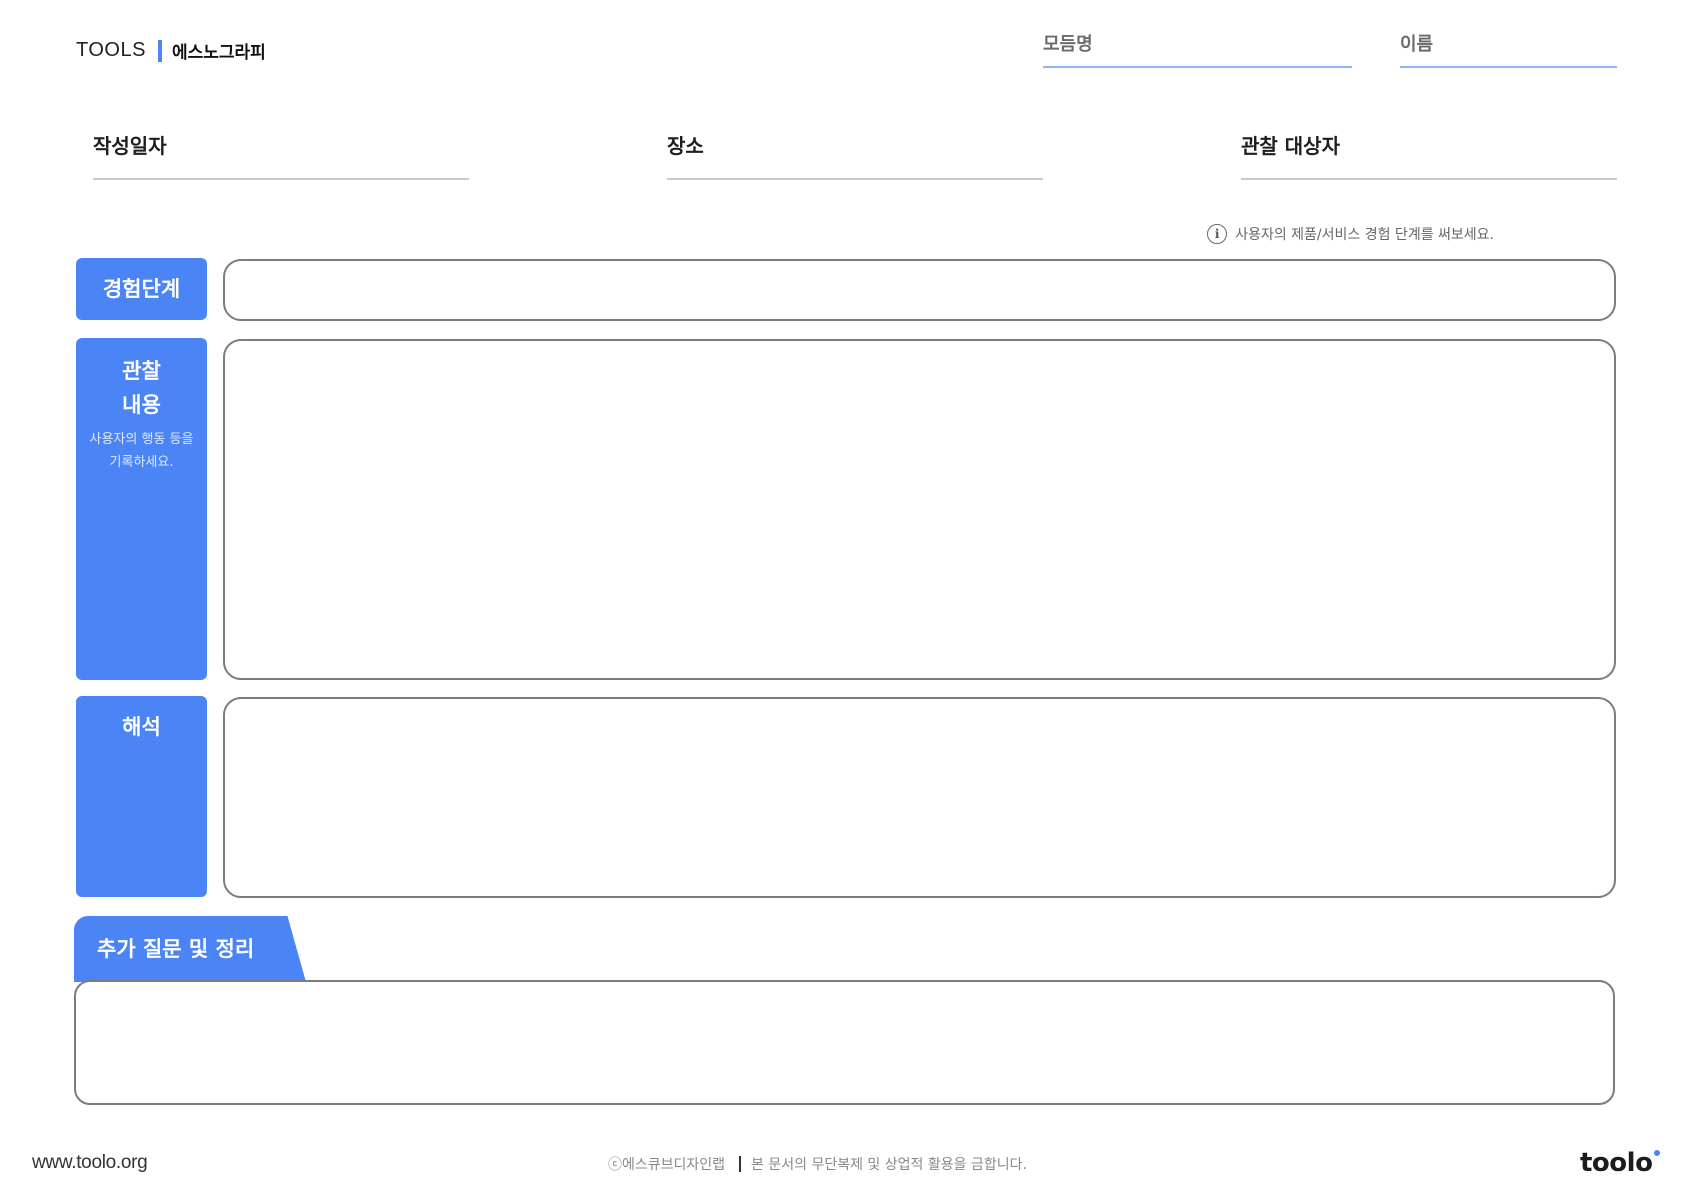 The image size is (1684, 1190). I want to click on hint-text: 사용자의 제품/서비스 경험 단계를 써보세요., so click(1364, 235).